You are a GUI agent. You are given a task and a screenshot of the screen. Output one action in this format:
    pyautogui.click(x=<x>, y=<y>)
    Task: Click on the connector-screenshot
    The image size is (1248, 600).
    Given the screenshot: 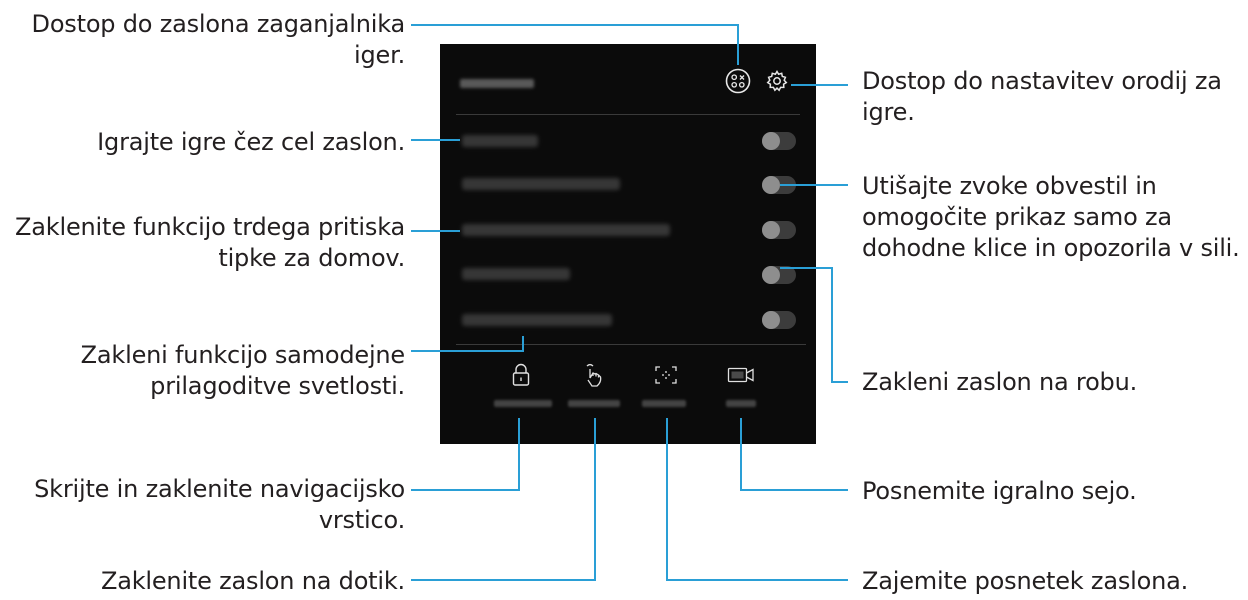 What is the action you would take?
    pyautogui.click(x=757, y=499)
    